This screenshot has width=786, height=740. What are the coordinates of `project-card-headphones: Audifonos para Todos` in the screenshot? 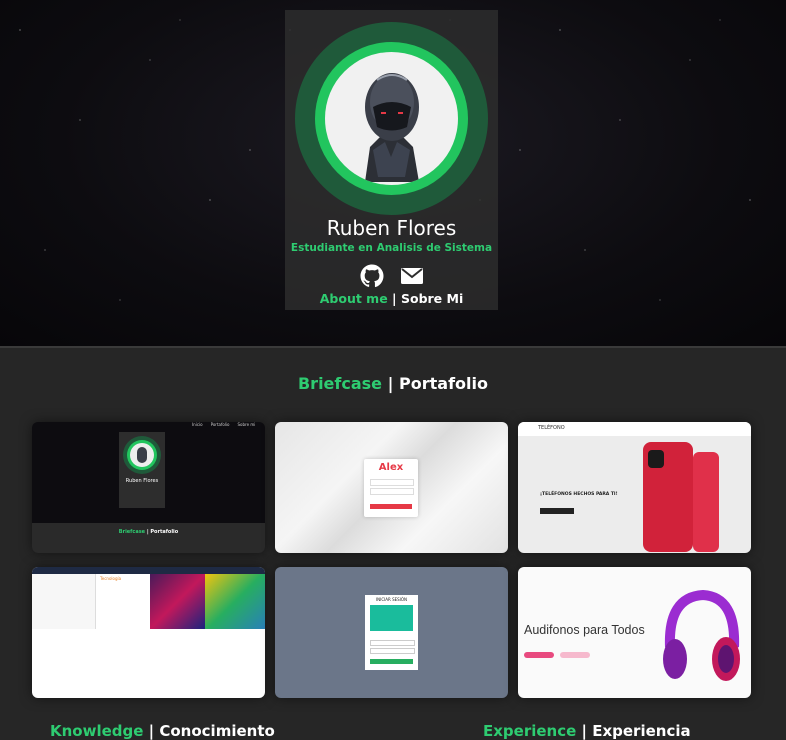 It's located at (634, 632).